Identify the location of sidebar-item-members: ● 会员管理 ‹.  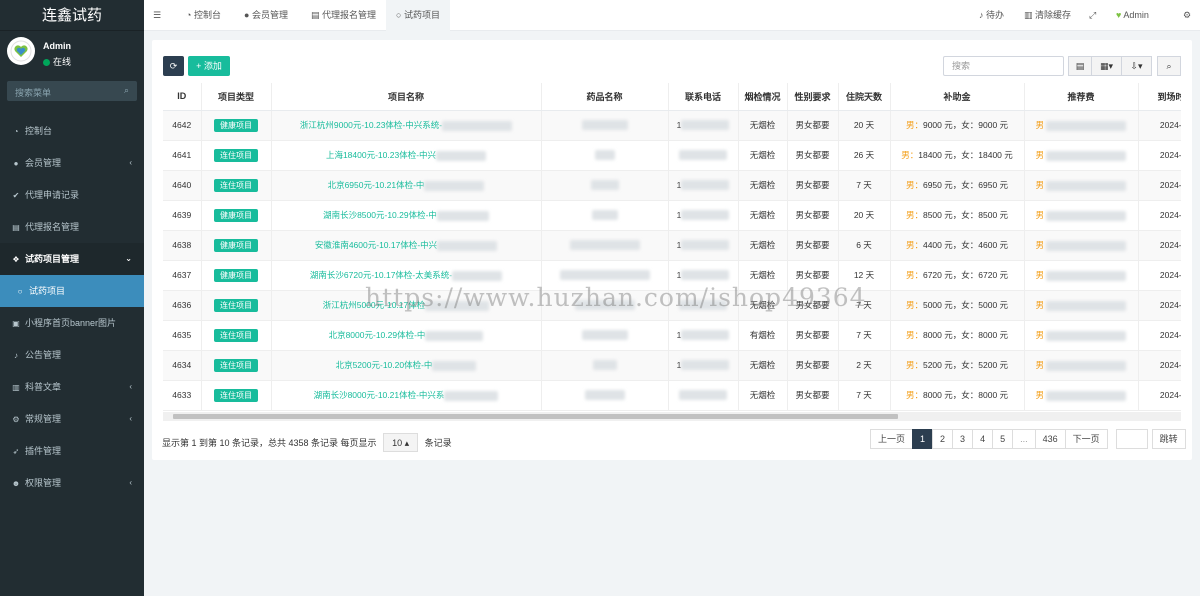
(72, 163).